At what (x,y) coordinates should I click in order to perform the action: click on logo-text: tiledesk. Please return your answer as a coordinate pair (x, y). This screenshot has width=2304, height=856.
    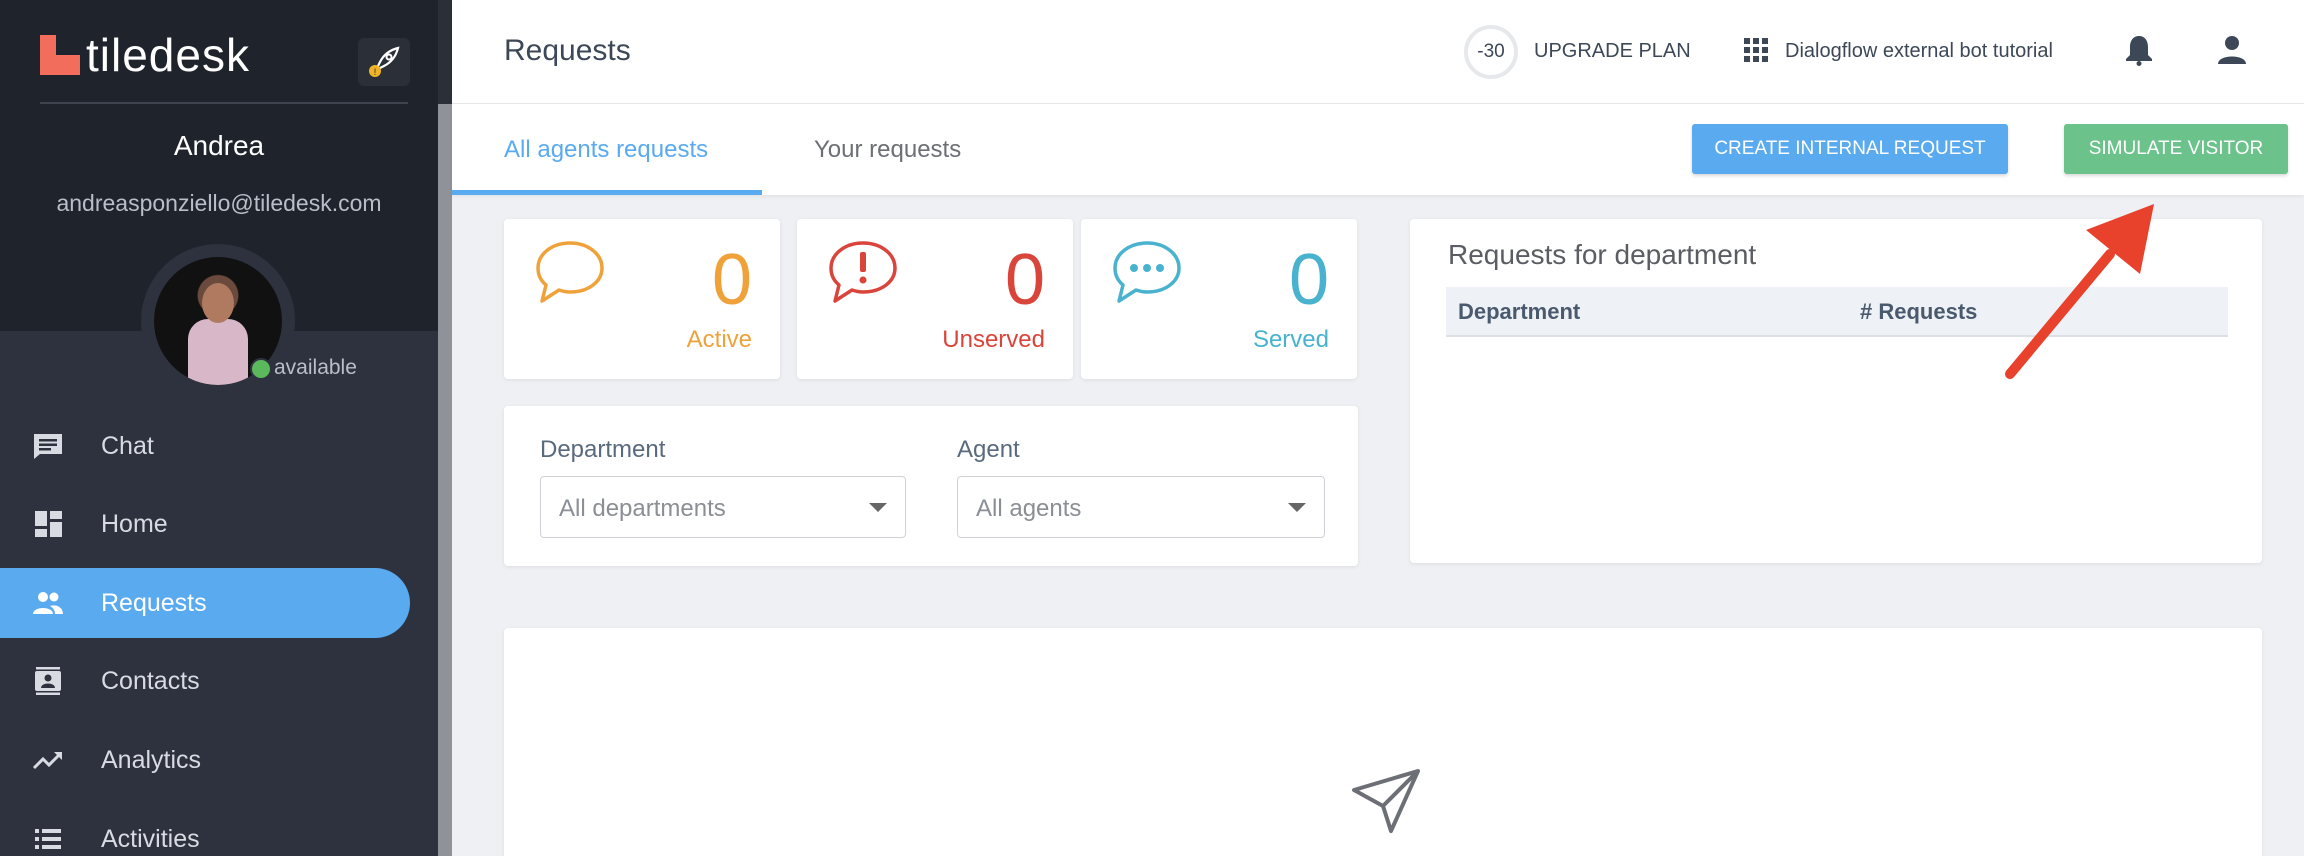
    Looking at the image, I should click on (168, 55).